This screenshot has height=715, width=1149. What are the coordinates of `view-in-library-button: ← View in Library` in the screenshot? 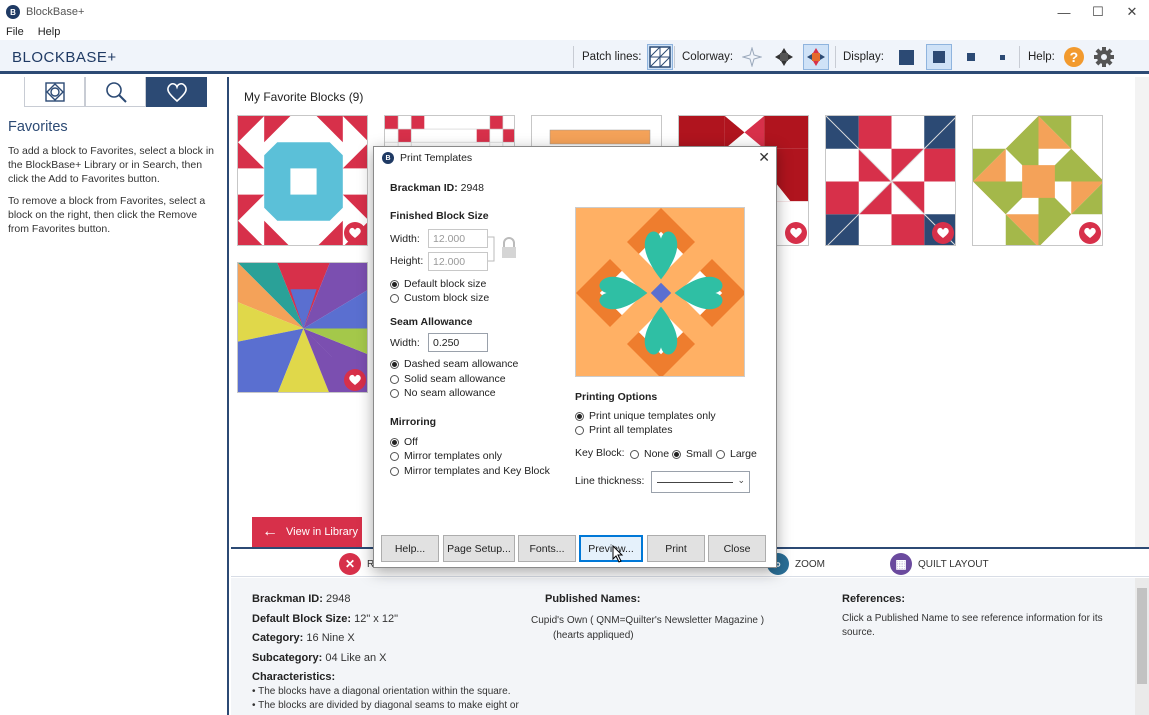 It's located at (307, 532).